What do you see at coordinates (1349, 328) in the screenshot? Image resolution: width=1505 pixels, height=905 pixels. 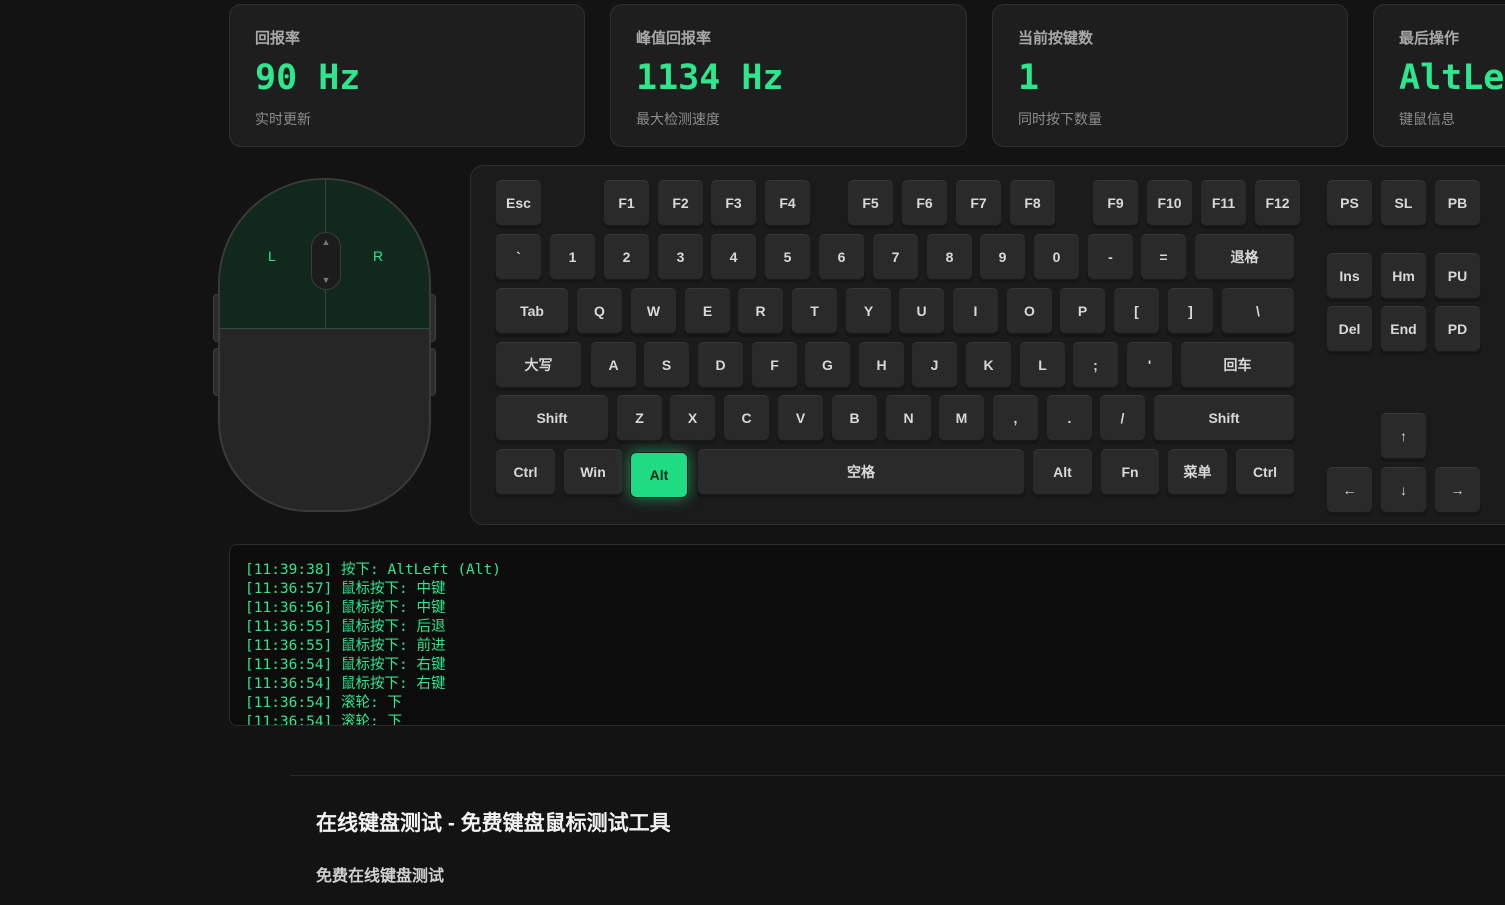 I see `nav-key-6: Del` at bounding box center [1349, 328].